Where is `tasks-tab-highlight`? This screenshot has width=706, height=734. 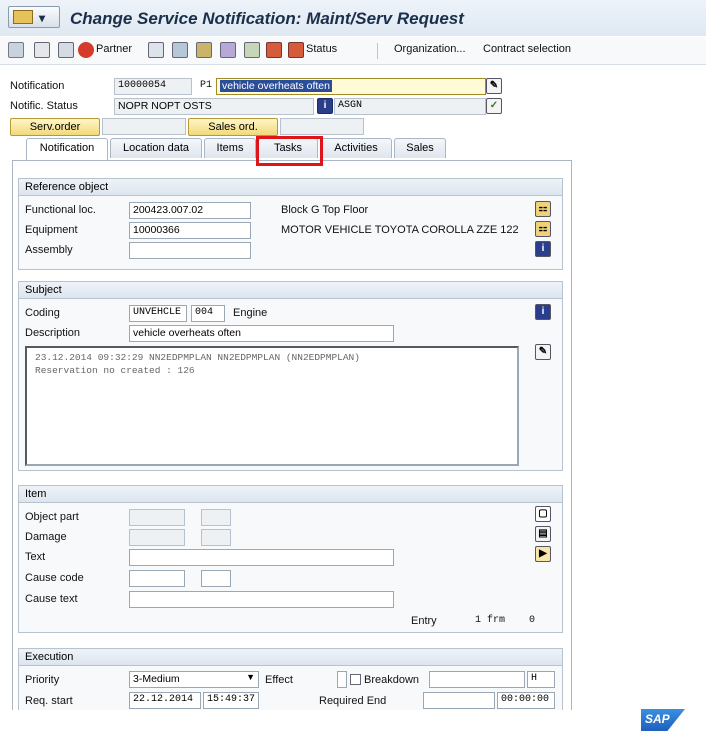
tasks-tab-highlight is located at coordinates (289, 151).